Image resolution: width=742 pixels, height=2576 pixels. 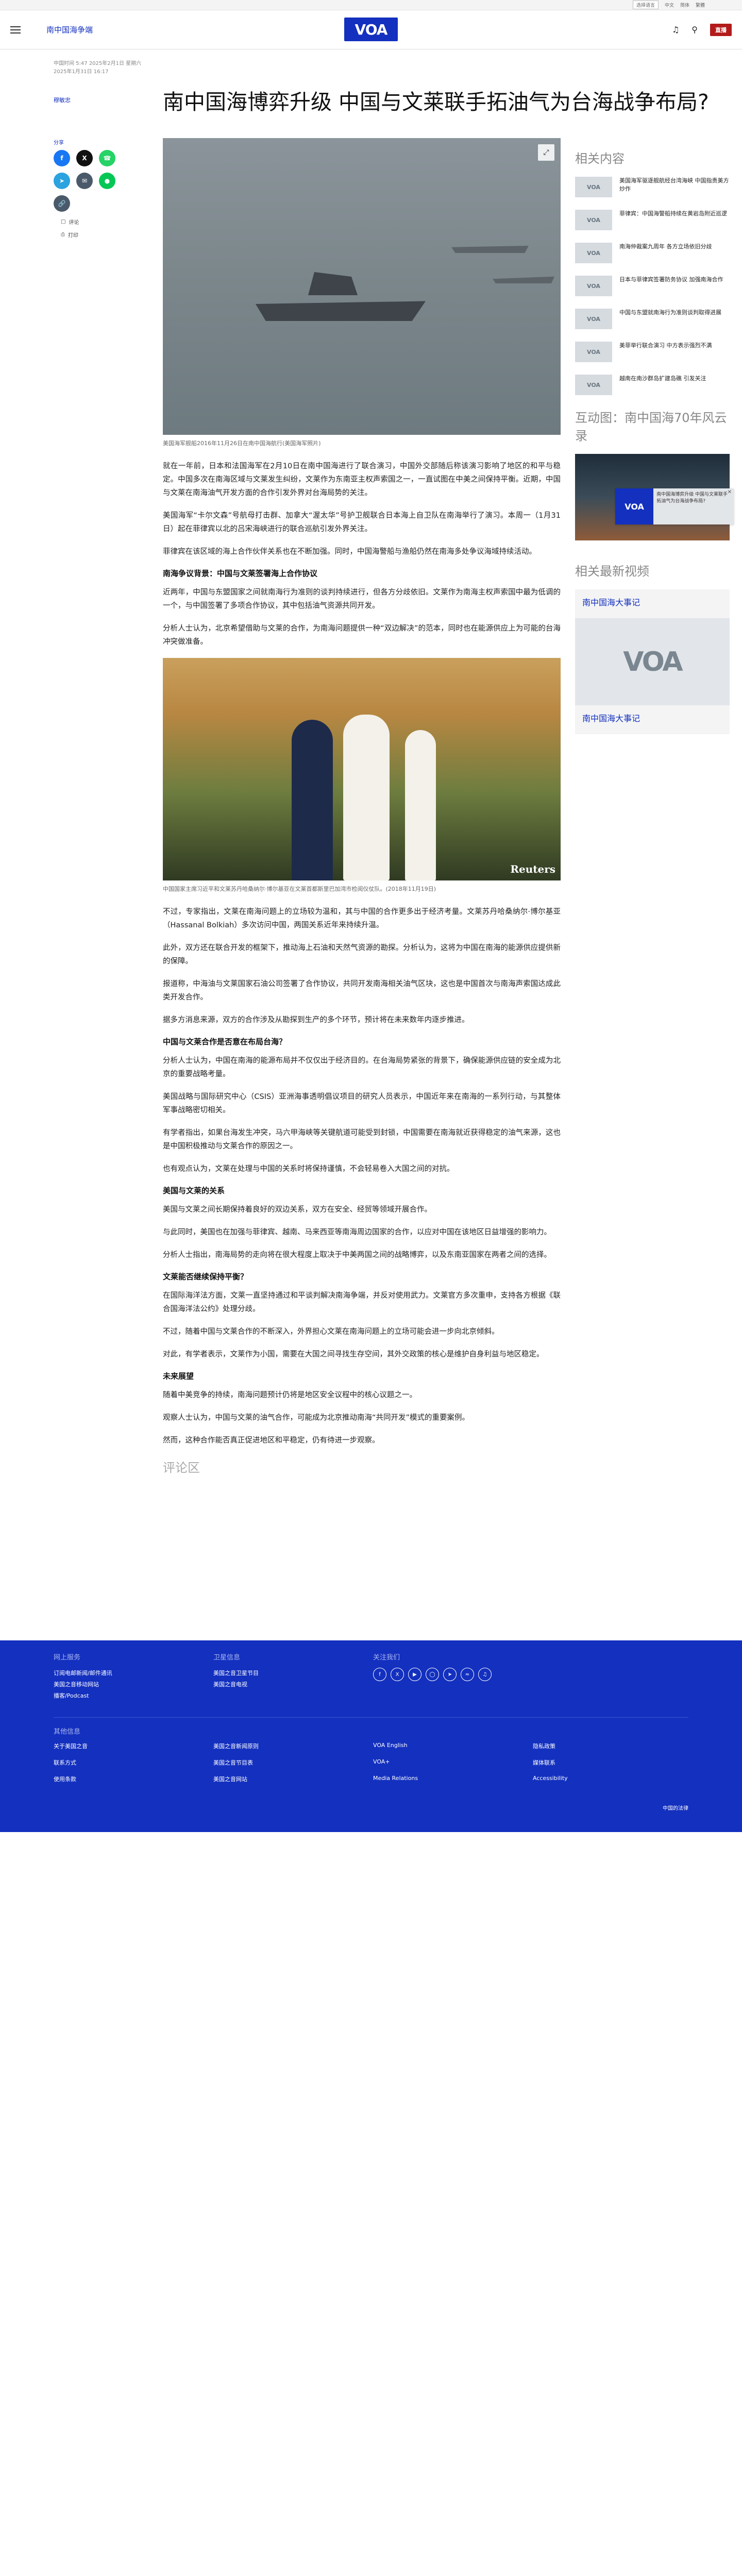 What do you see at coordinates (81, 72) in the screenshot?
I see `updated-date: 2025年1月31日 16:17` at bounding box center [81, 72].